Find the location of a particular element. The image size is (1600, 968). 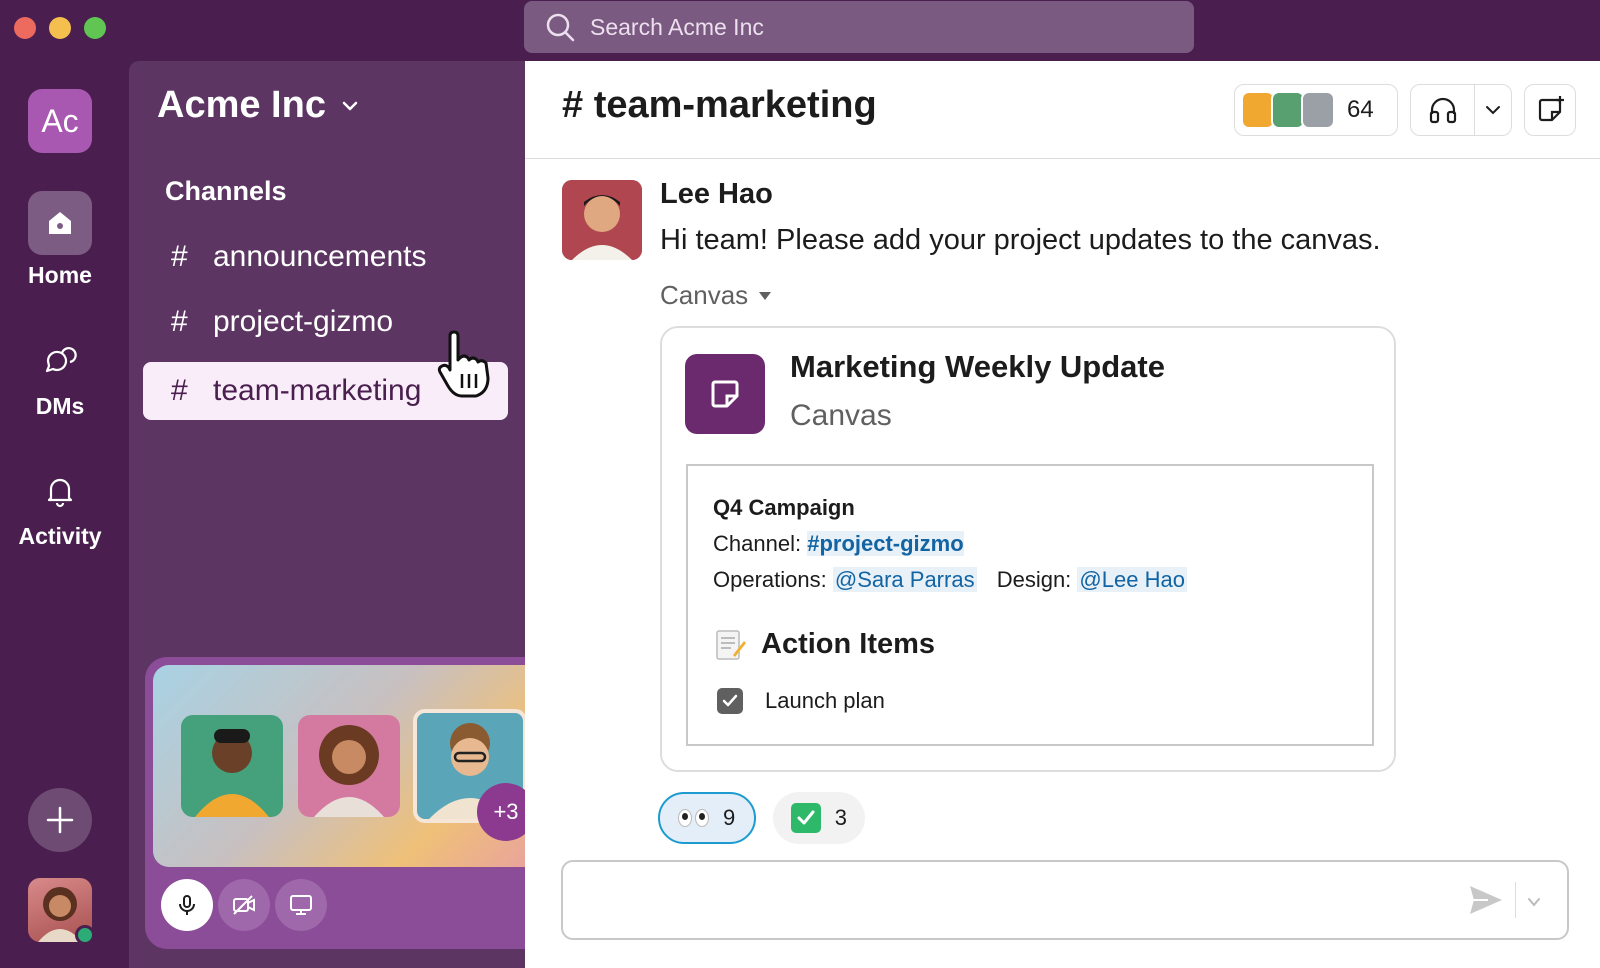

user-mention: @Sara Parras is located at coordinates (904, 579).